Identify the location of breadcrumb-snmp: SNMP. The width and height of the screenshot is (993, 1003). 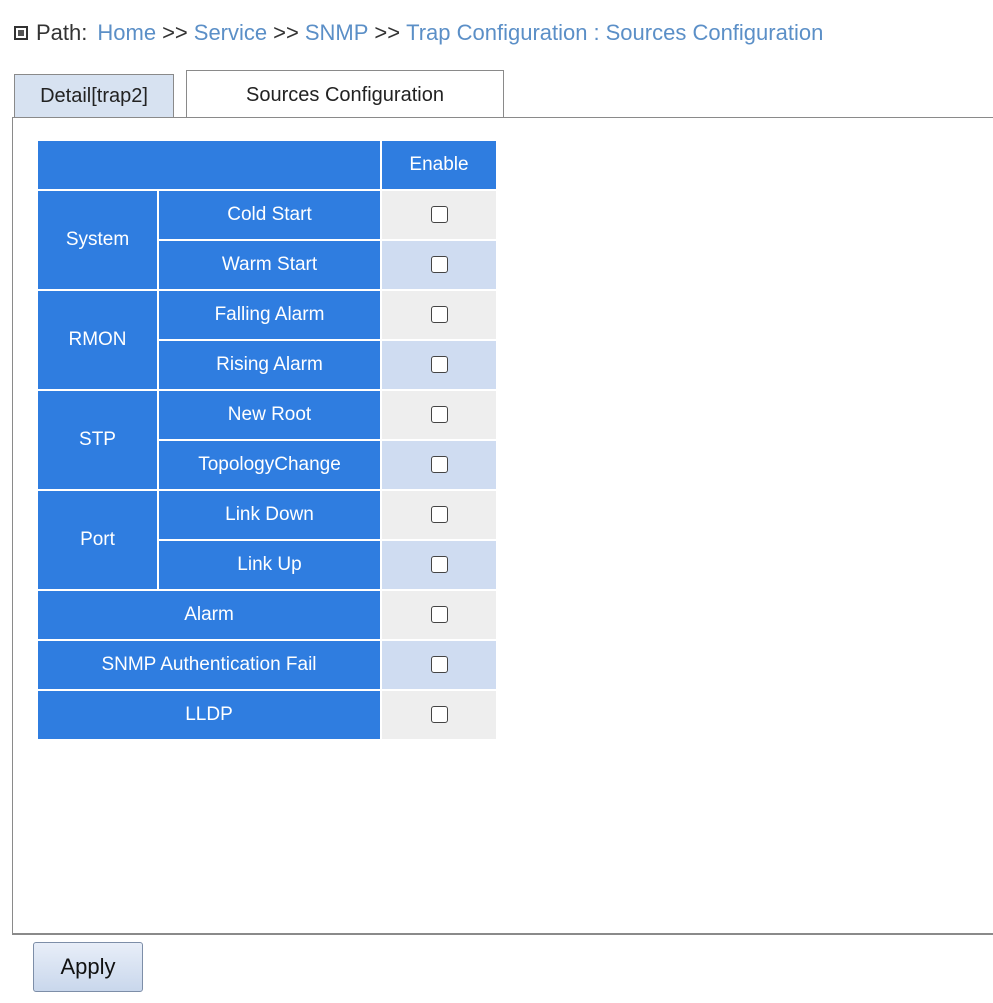
(337, 33).